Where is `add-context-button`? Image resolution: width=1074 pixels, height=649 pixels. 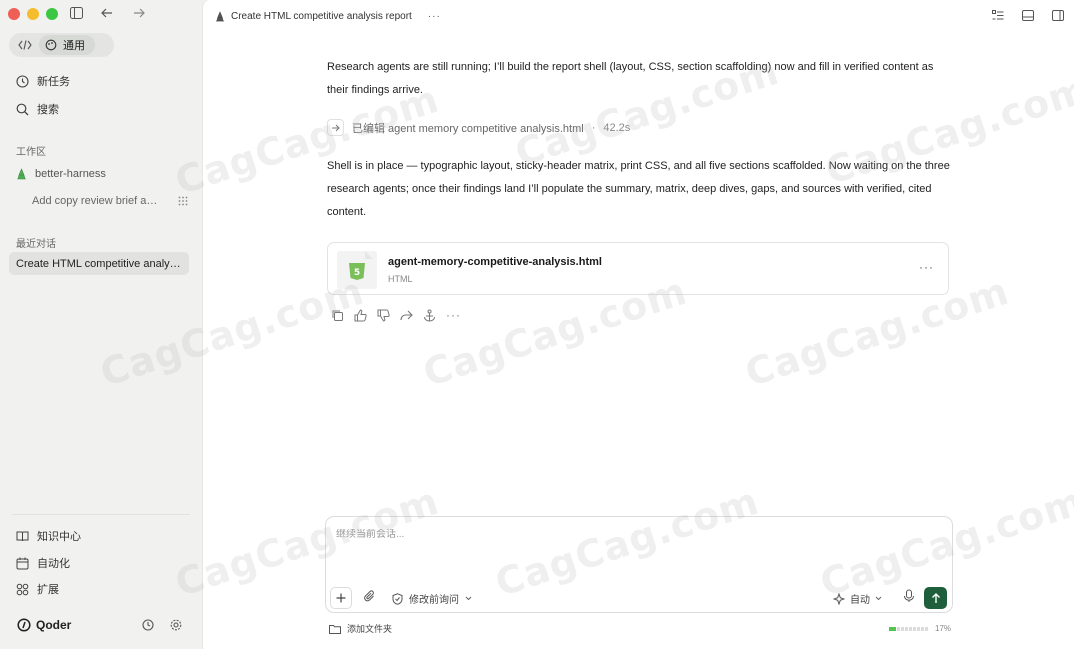 add-context-button is located at coordinates (341, 598).